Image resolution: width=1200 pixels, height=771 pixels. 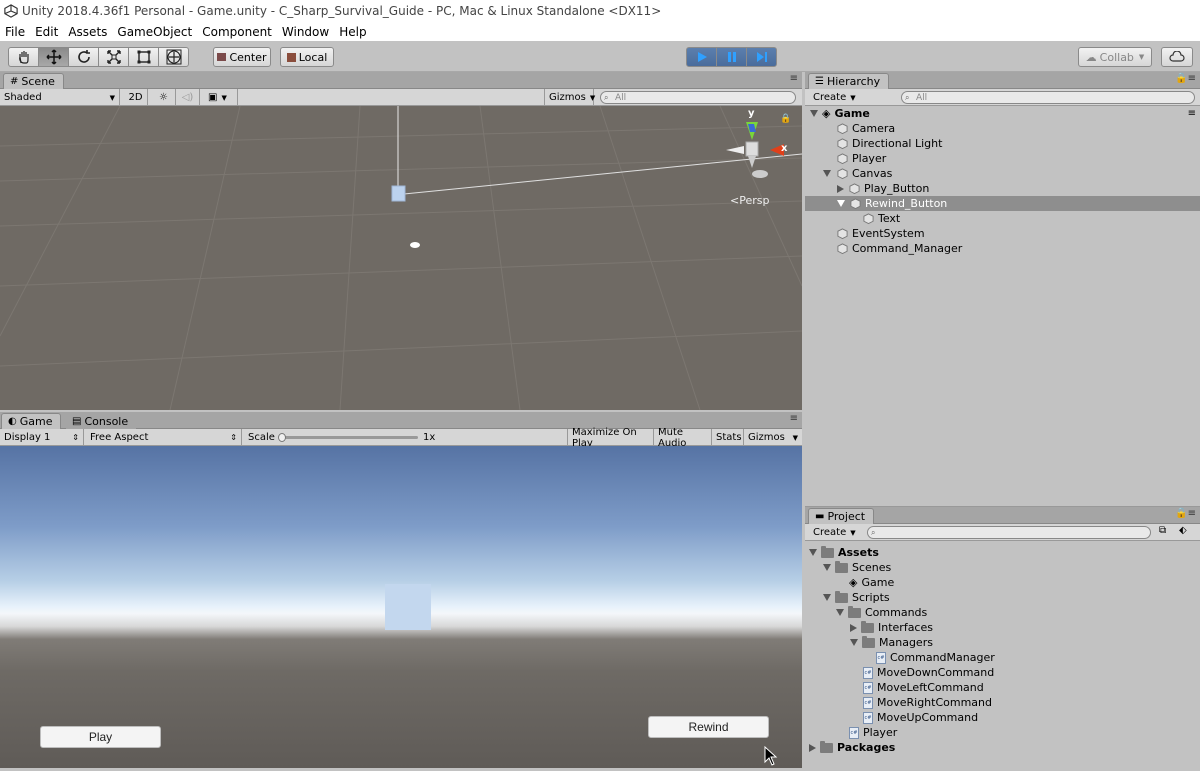 I want to click on rect-tool-icon, so click(x=143, y=57).